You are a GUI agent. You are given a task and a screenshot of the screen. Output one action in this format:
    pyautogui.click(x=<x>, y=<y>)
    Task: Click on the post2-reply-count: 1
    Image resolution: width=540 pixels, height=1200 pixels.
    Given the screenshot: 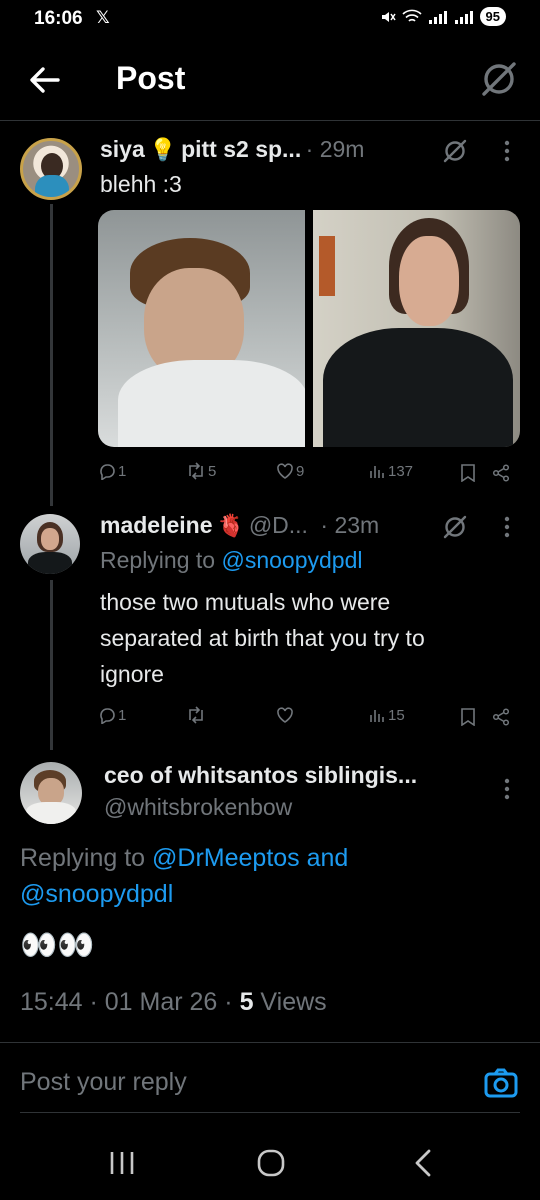 What is the action you would take?
    pyautogui.click(x=122, y=715)
    